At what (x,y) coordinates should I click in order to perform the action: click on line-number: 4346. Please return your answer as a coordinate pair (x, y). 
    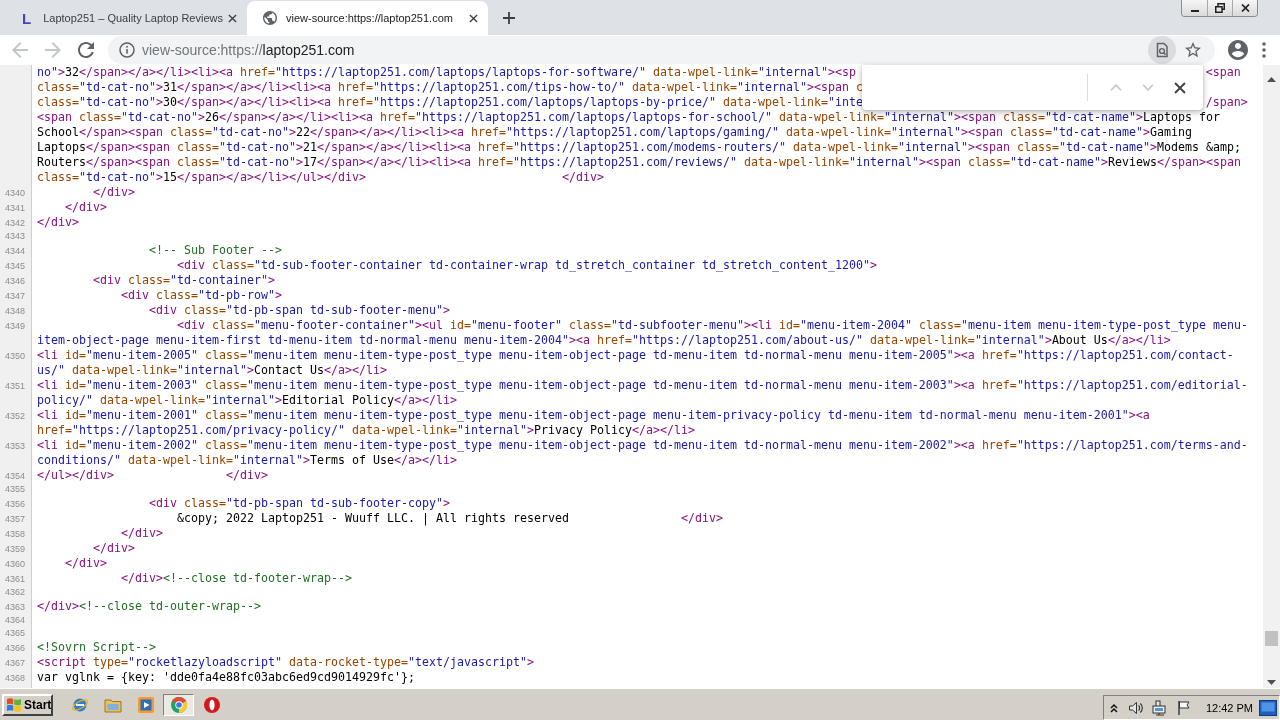
    Looking at the image, I should click on (14, 281).